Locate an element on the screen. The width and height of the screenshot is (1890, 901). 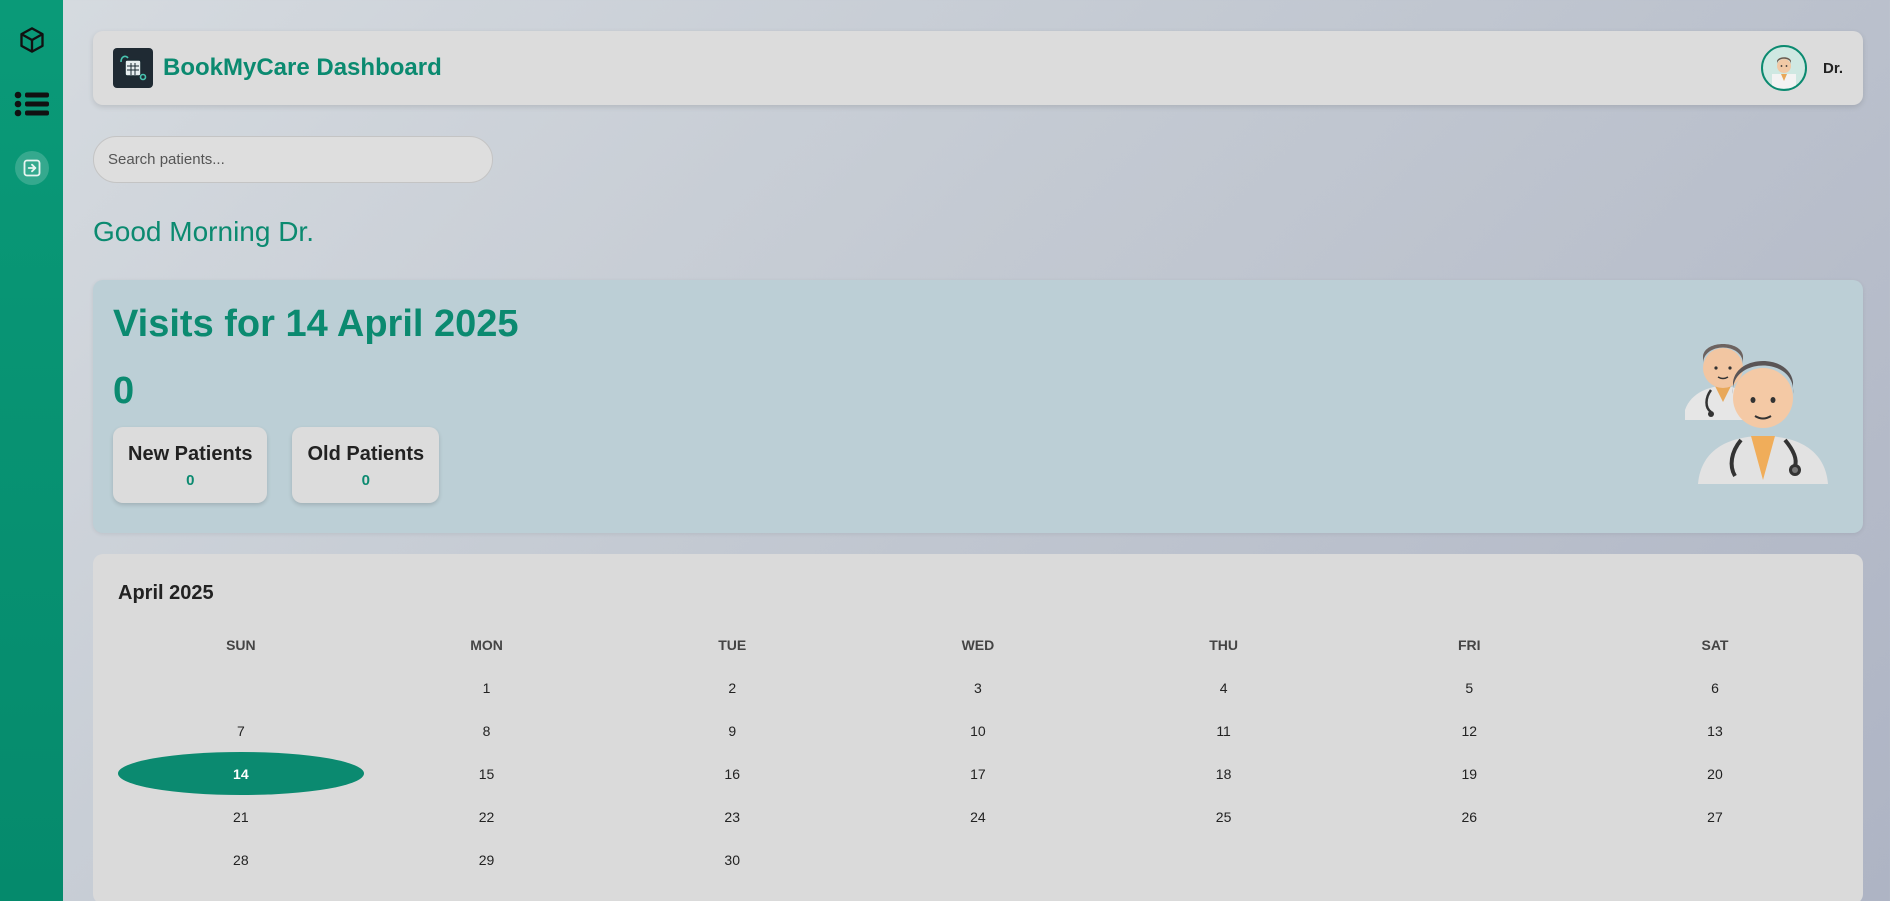
new-patients-value: 0 is located at coordinates (190, 480).